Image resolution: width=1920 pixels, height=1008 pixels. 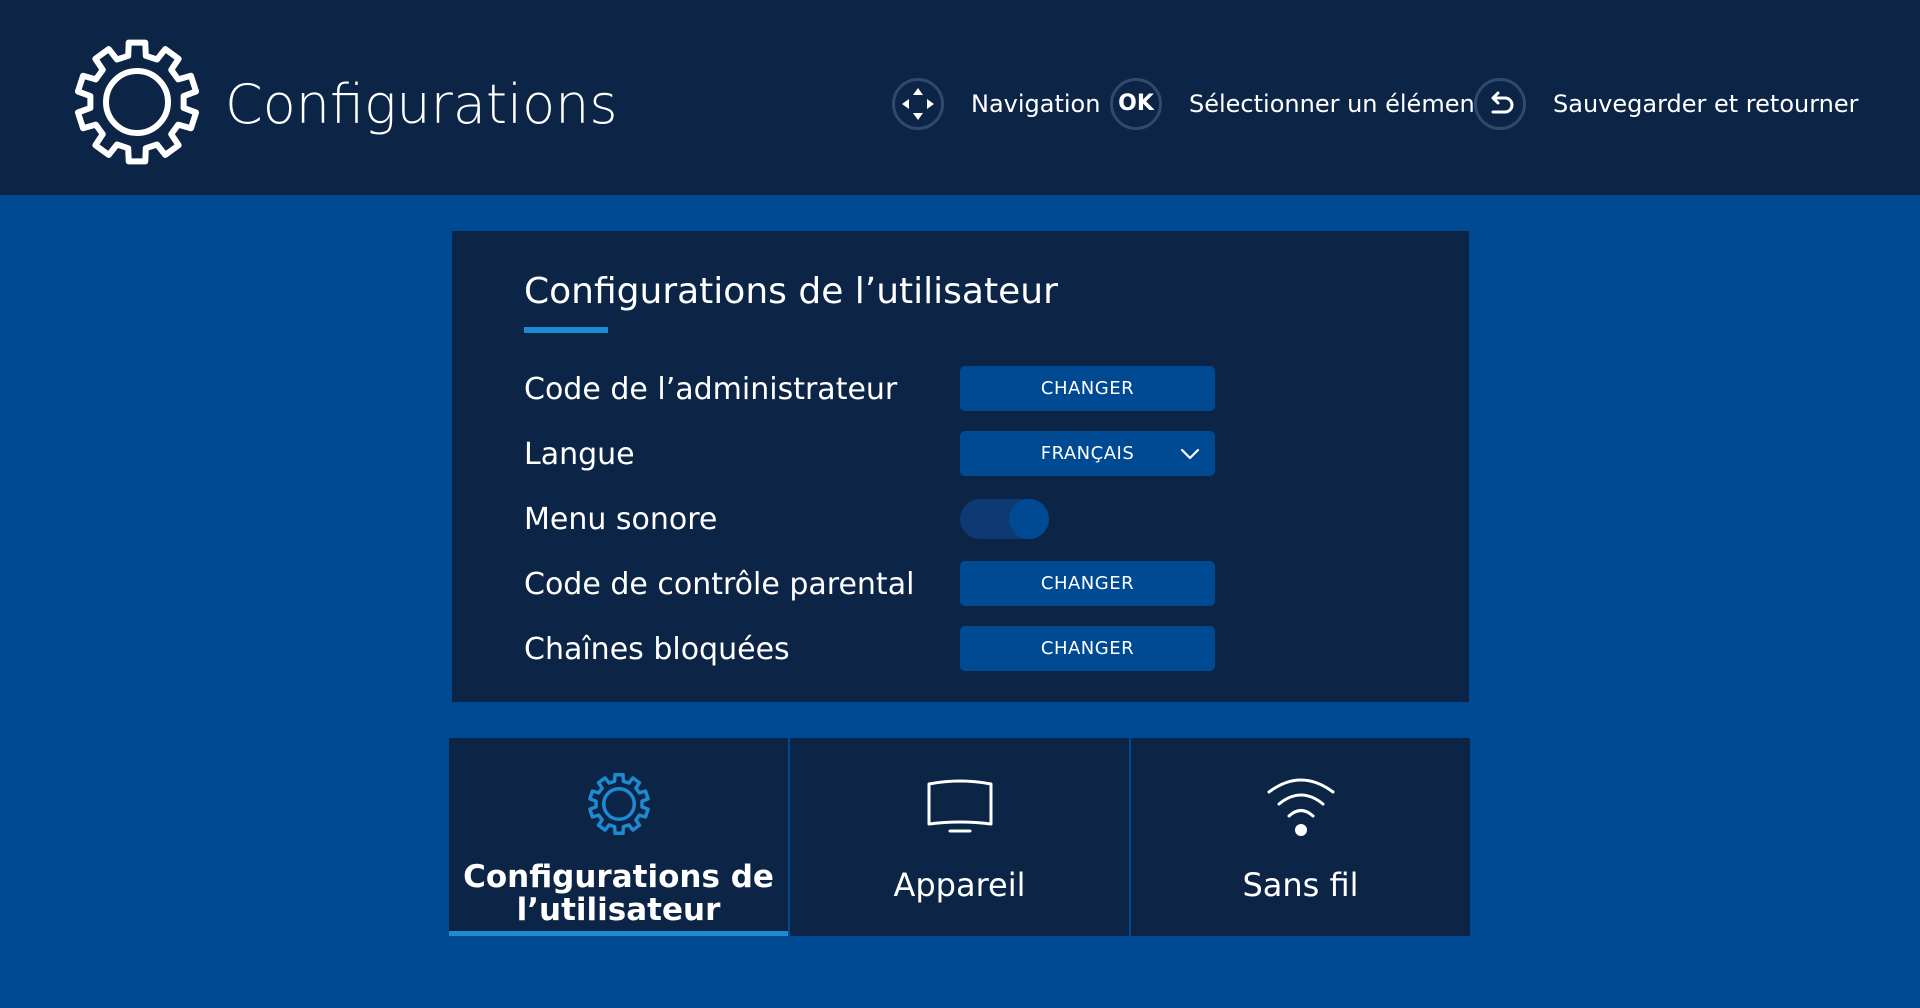 What do you see at coordinates (1337, 104) in the screenshot?
I see `select-hint-label: Sélectionner un élément` at bounding box center [1337, 104].